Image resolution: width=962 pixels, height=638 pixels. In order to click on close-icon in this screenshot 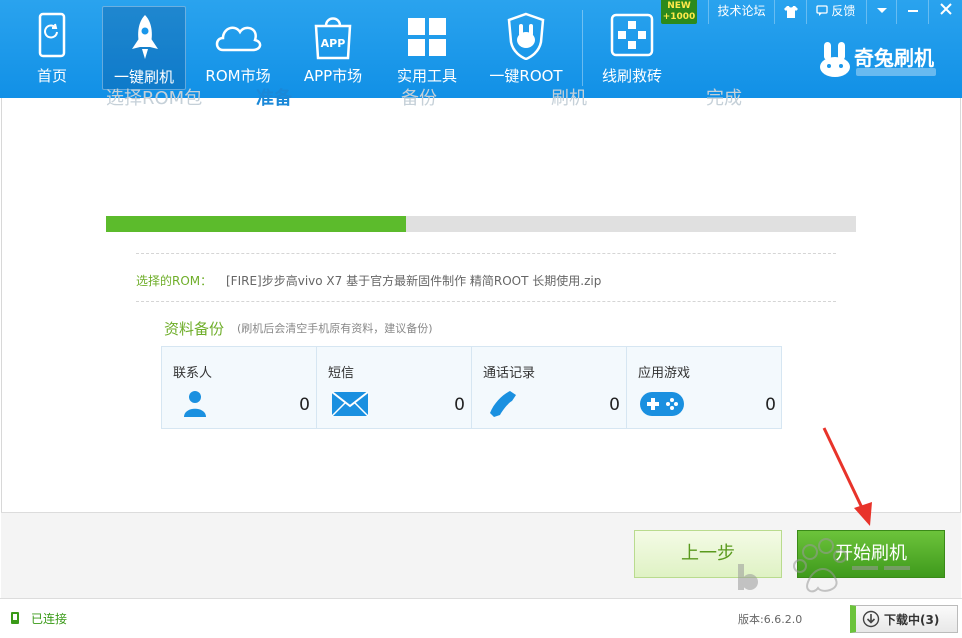, I will do `click(945, 9)`.